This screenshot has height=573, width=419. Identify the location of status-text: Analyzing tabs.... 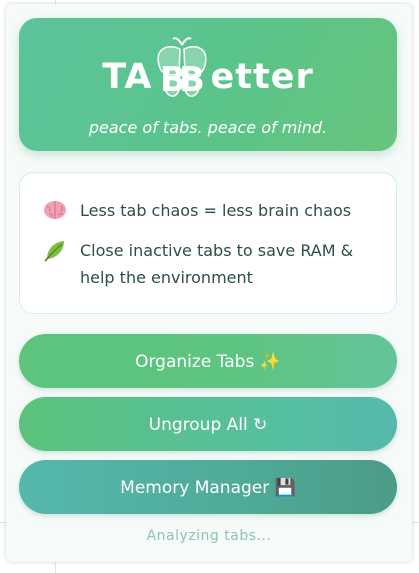
(209, 536).